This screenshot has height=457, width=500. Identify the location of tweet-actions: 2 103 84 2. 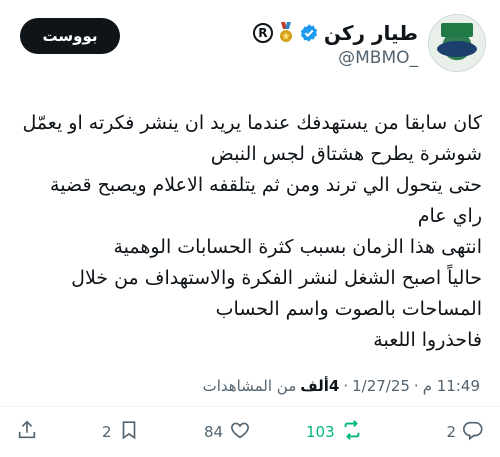
(250, 432).